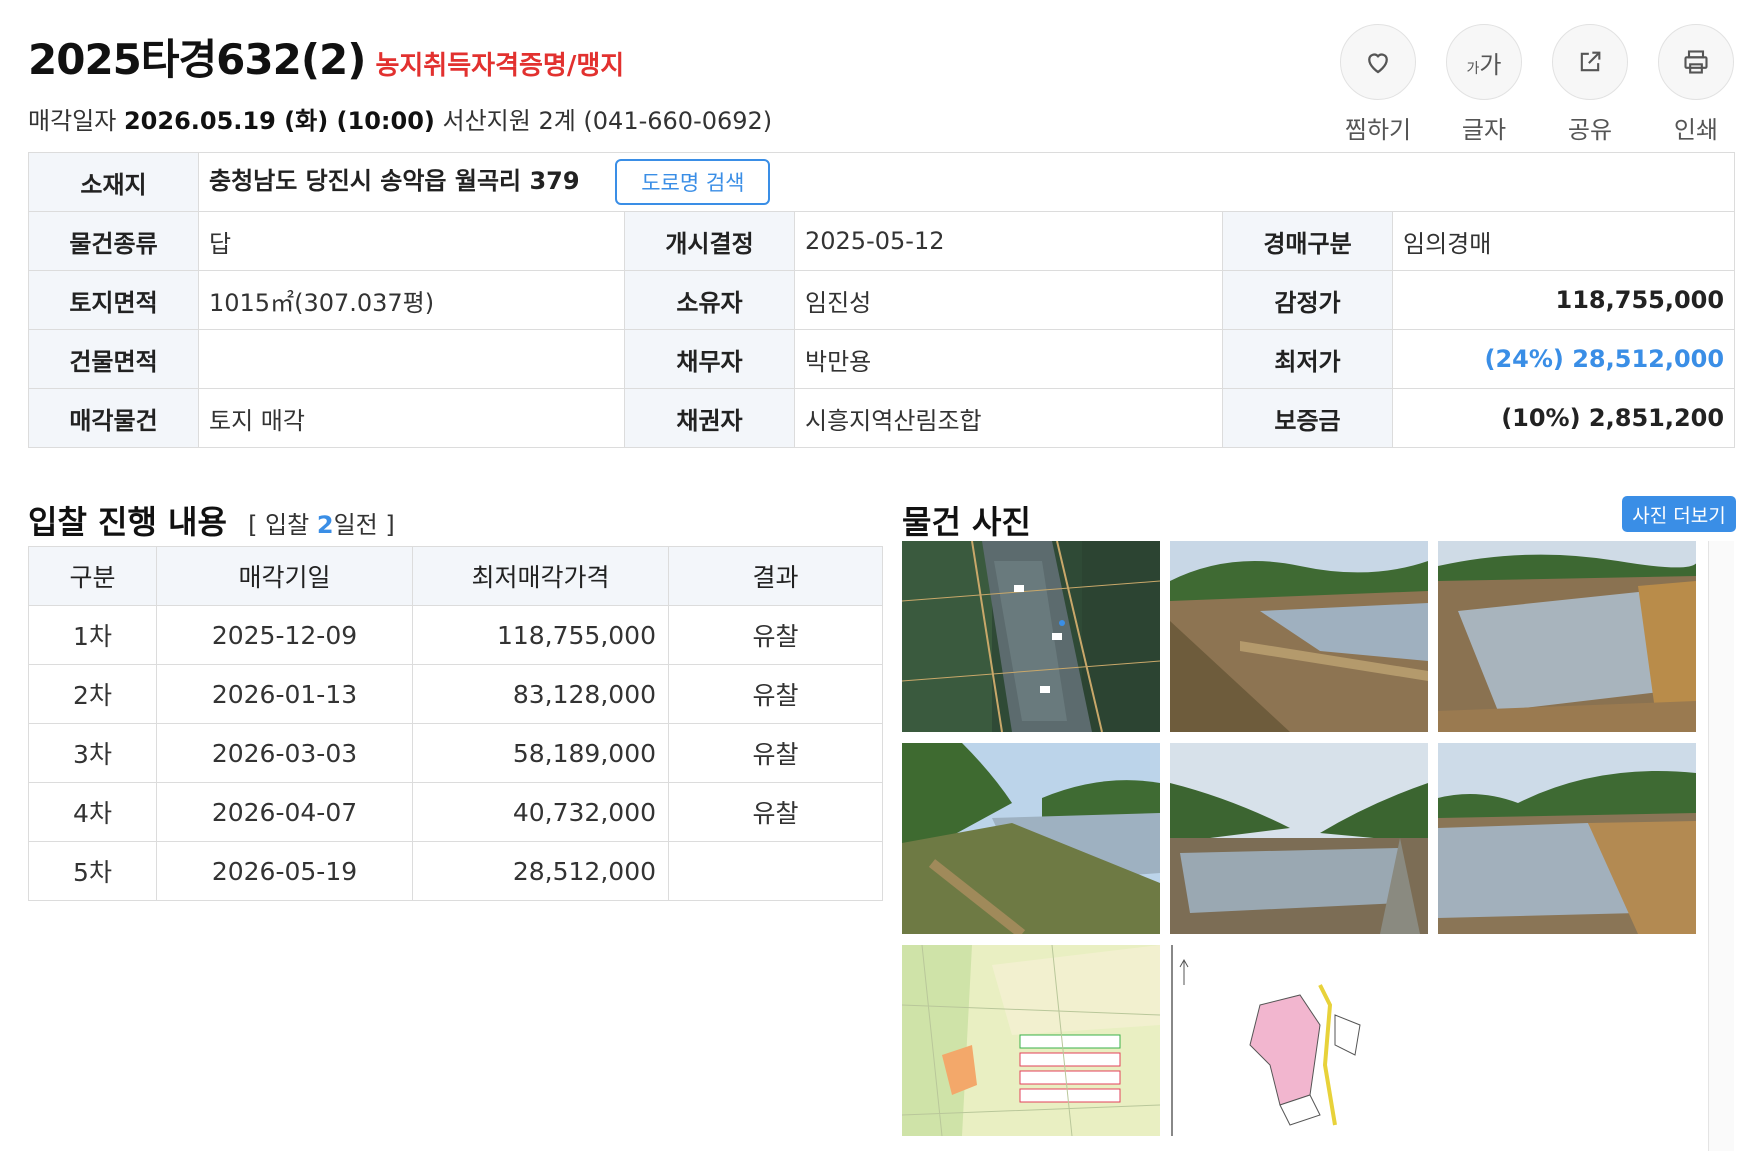 The height and width of the screenshot is (1172, 1762). What do you see at coordinates (284, 812) in the screenshot?
I see `date-cell: 2026-04-07` at bounding box center [284, 812].